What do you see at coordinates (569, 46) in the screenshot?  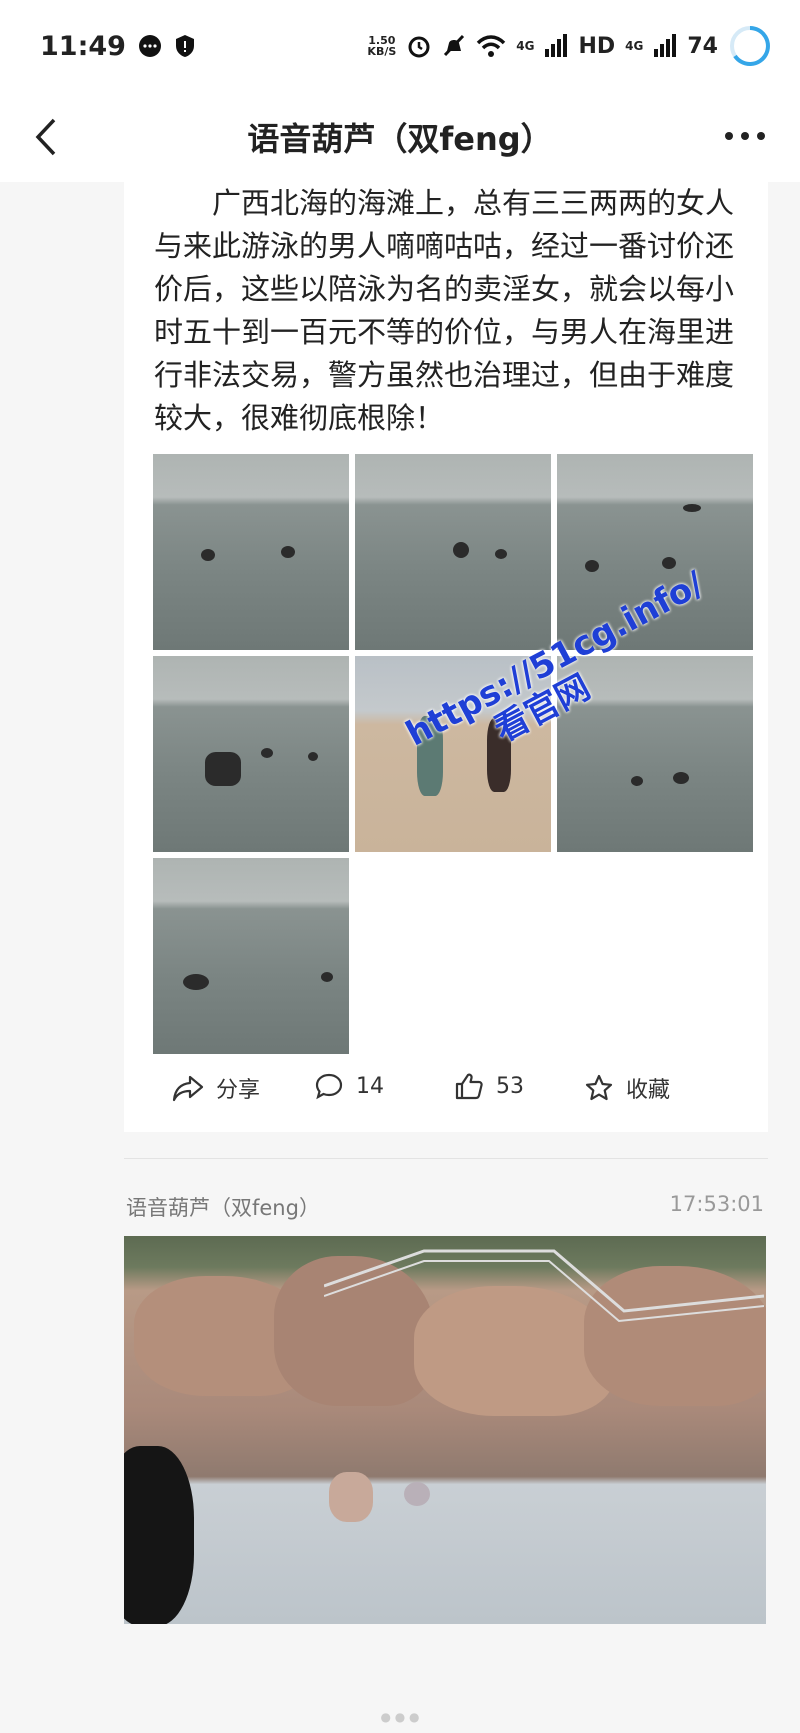 I see `status-right: 1.50 KB/S 4G HD 4G 74` at bounding box center [569, 46].